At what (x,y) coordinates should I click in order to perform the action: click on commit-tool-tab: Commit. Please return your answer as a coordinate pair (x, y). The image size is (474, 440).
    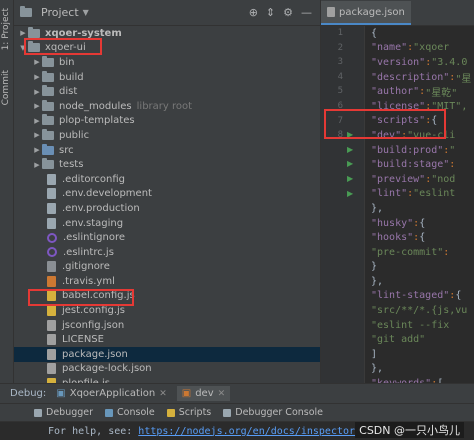
    Looking at the image, I should click on (7, 87).